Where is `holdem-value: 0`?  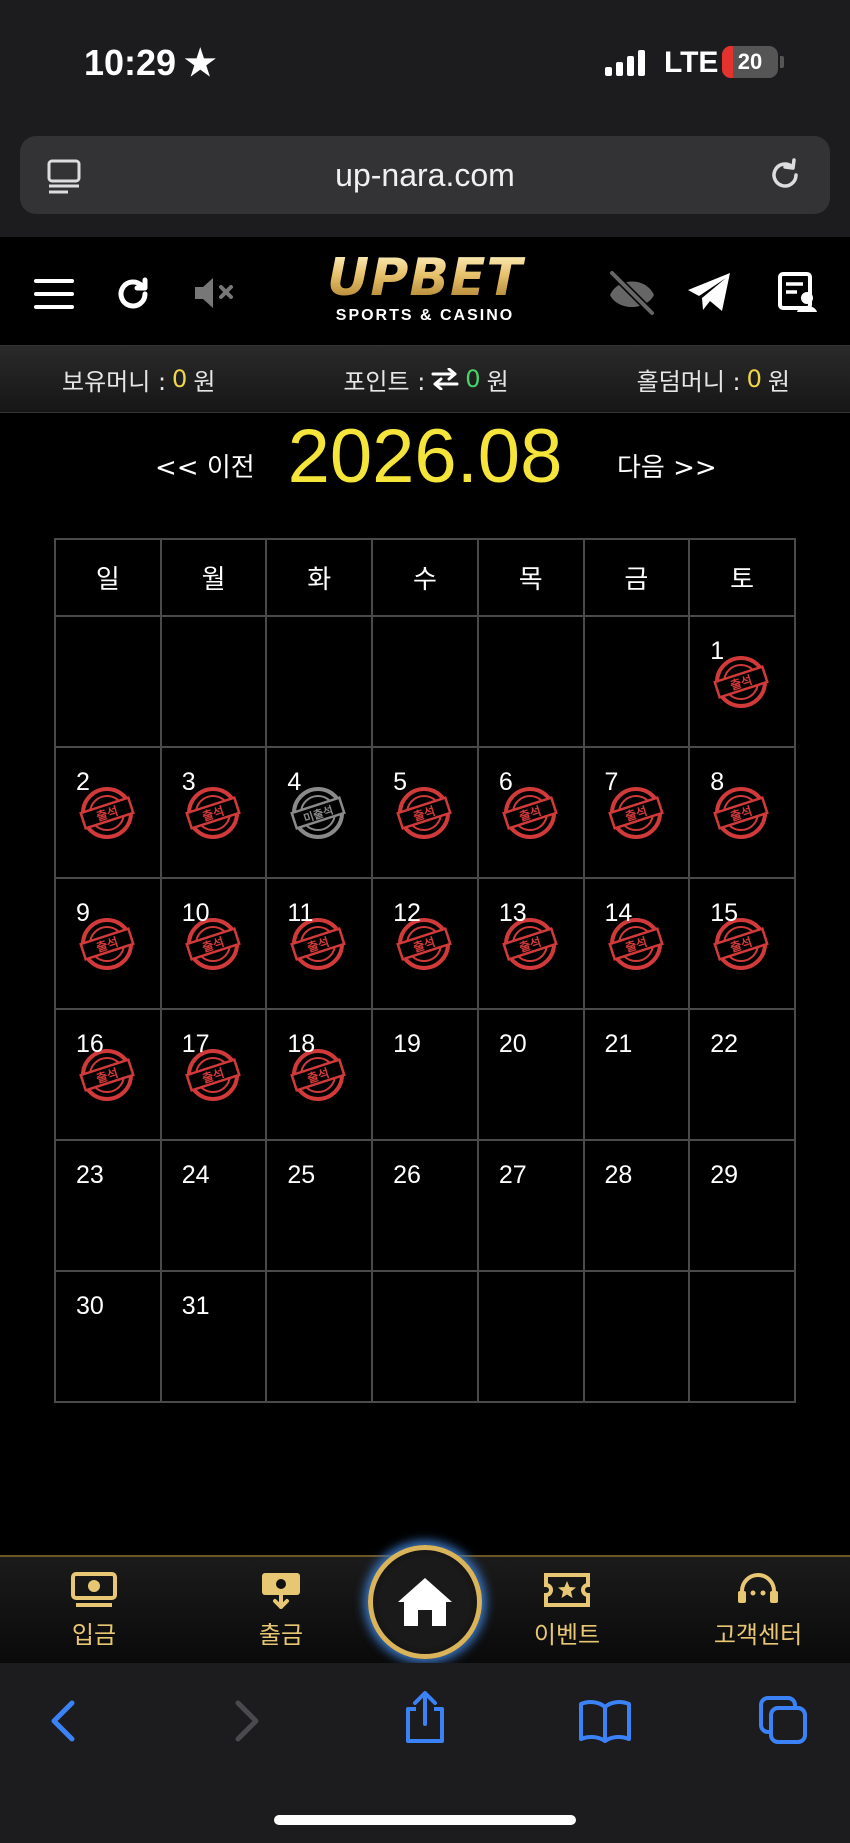
holdem-value: 0 is located at coordinates (754, 379).